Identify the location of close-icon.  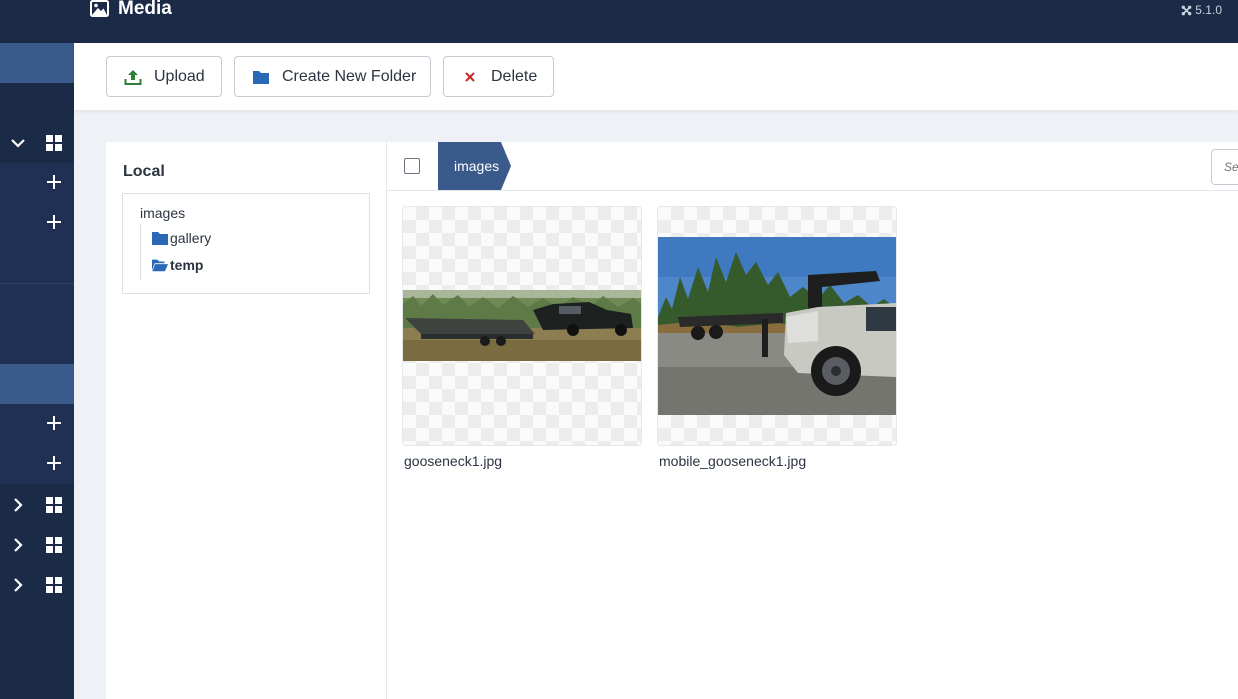
(470, 76).